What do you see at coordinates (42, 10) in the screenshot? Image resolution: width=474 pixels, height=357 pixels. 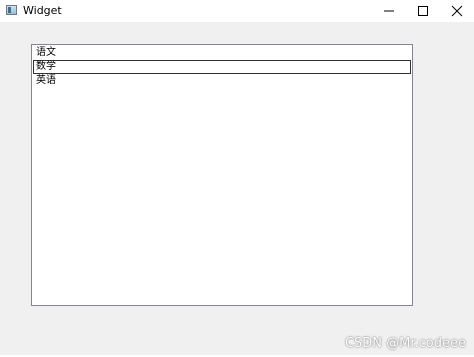 I see `window-title: Widget` at bounding box center [42, 10].